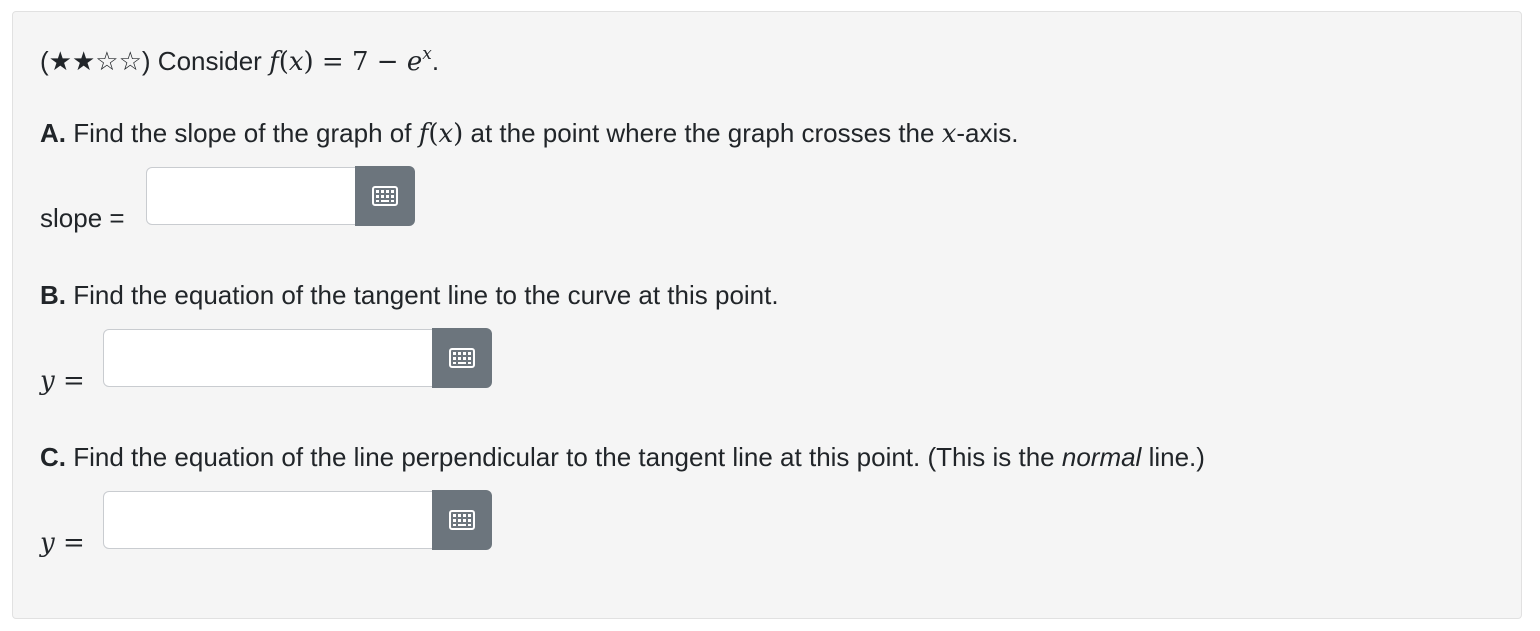  What do you see at coordinates (441, 134) in the screenshot?
I see `part-a-function: f(x)` at bounding box center [441, 134].